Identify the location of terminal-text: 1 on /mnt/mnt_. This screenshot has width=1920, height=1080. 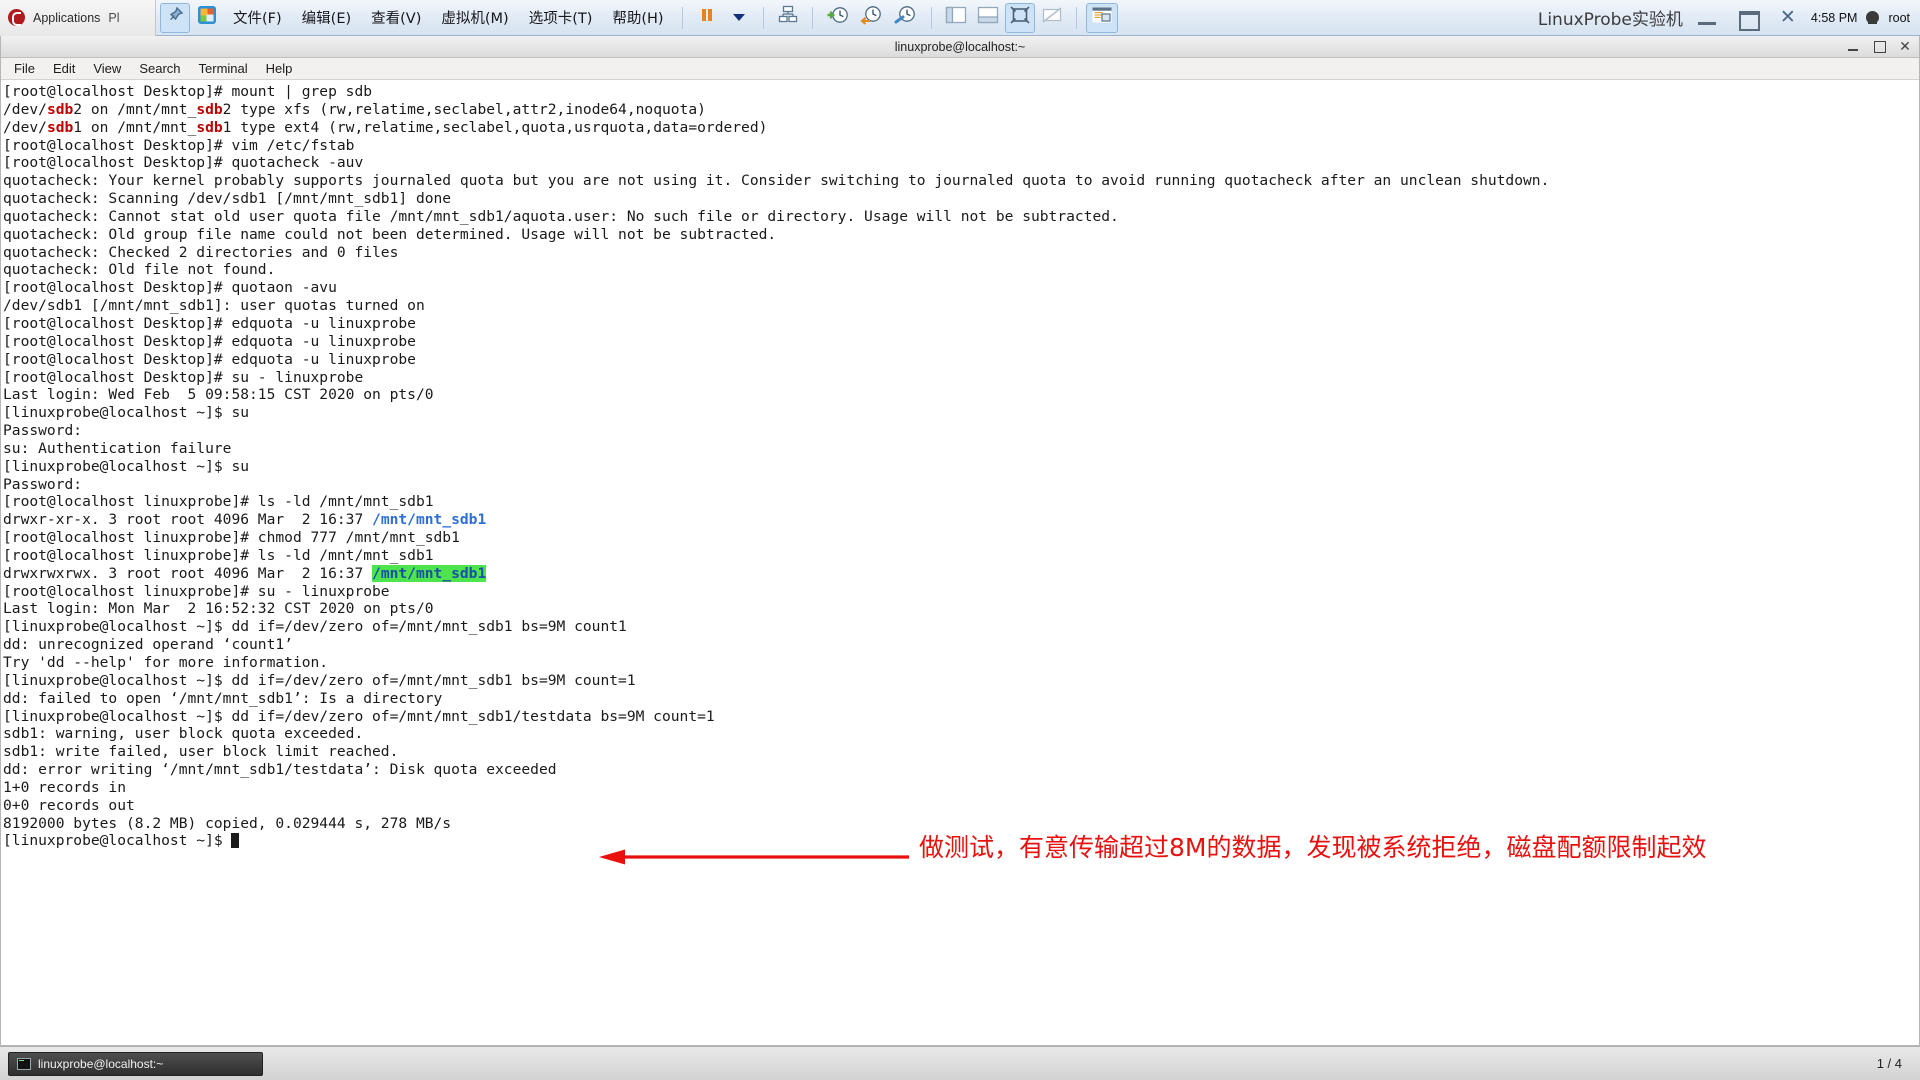
(135, 127).